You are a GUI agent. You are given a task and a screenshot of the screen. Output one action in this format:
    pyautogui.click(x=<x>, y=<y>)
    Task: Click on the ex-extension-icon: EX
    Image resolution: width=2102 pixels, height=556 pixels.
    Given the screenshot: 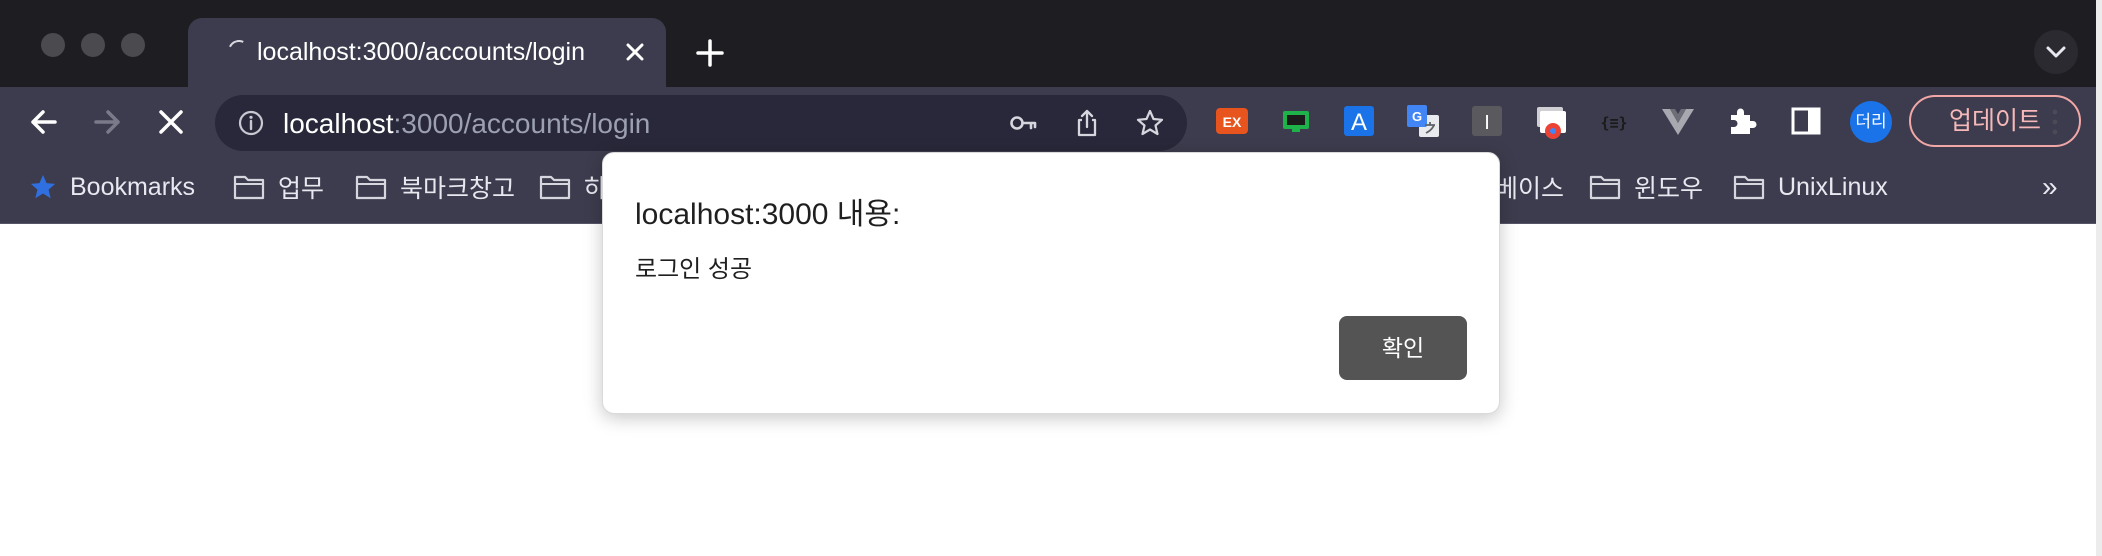 What is the action you would take?
    pyautogui.click(x=1232, y=121)
    